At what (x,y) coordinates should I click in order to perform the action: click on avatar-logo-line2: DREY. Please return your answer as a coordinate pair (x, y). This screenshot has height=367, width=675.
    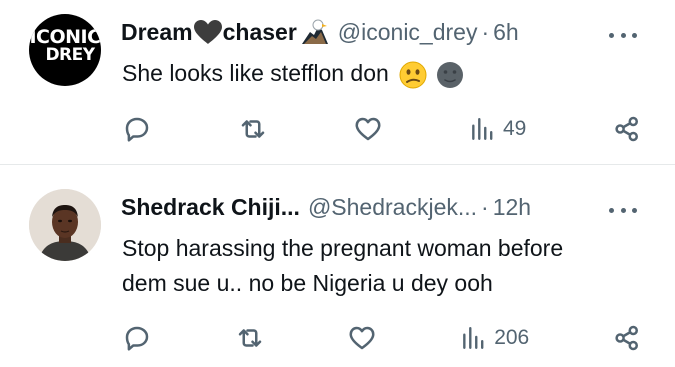
    Looking at the image, I should click on (70, 55).